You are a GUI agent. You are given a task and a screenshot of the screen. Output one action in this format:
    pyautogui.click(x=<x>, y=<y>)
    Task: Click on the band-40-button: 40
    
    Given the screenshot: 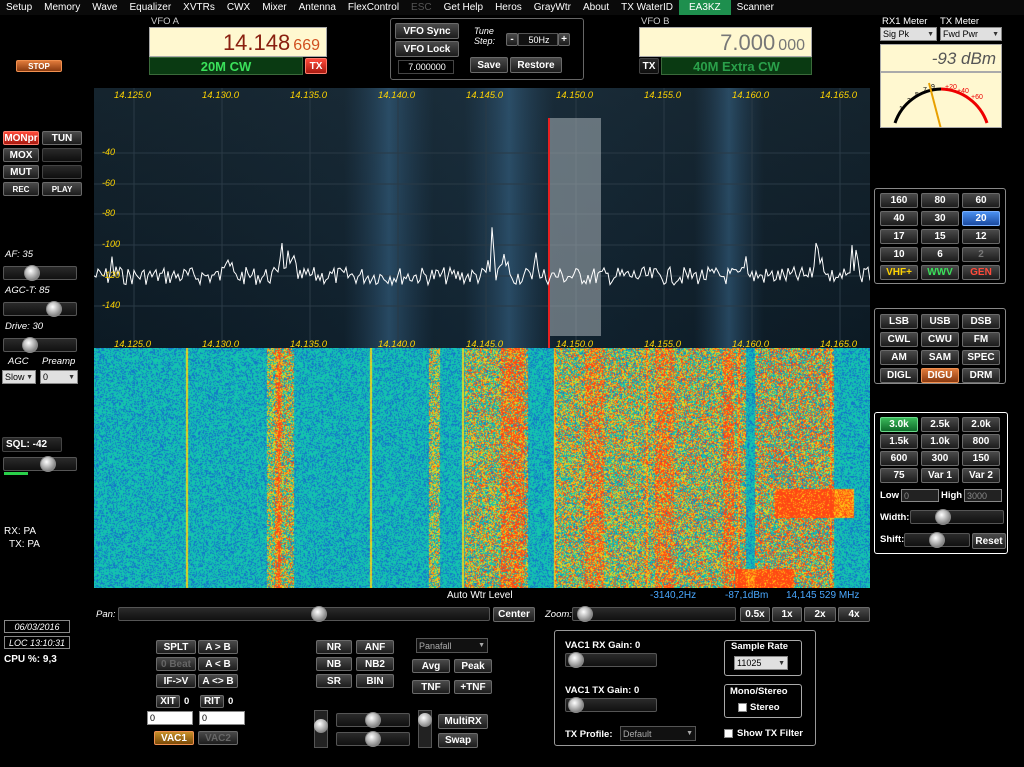 What is the action you would take?
    pyautogui.click(x=899, y=218)
    